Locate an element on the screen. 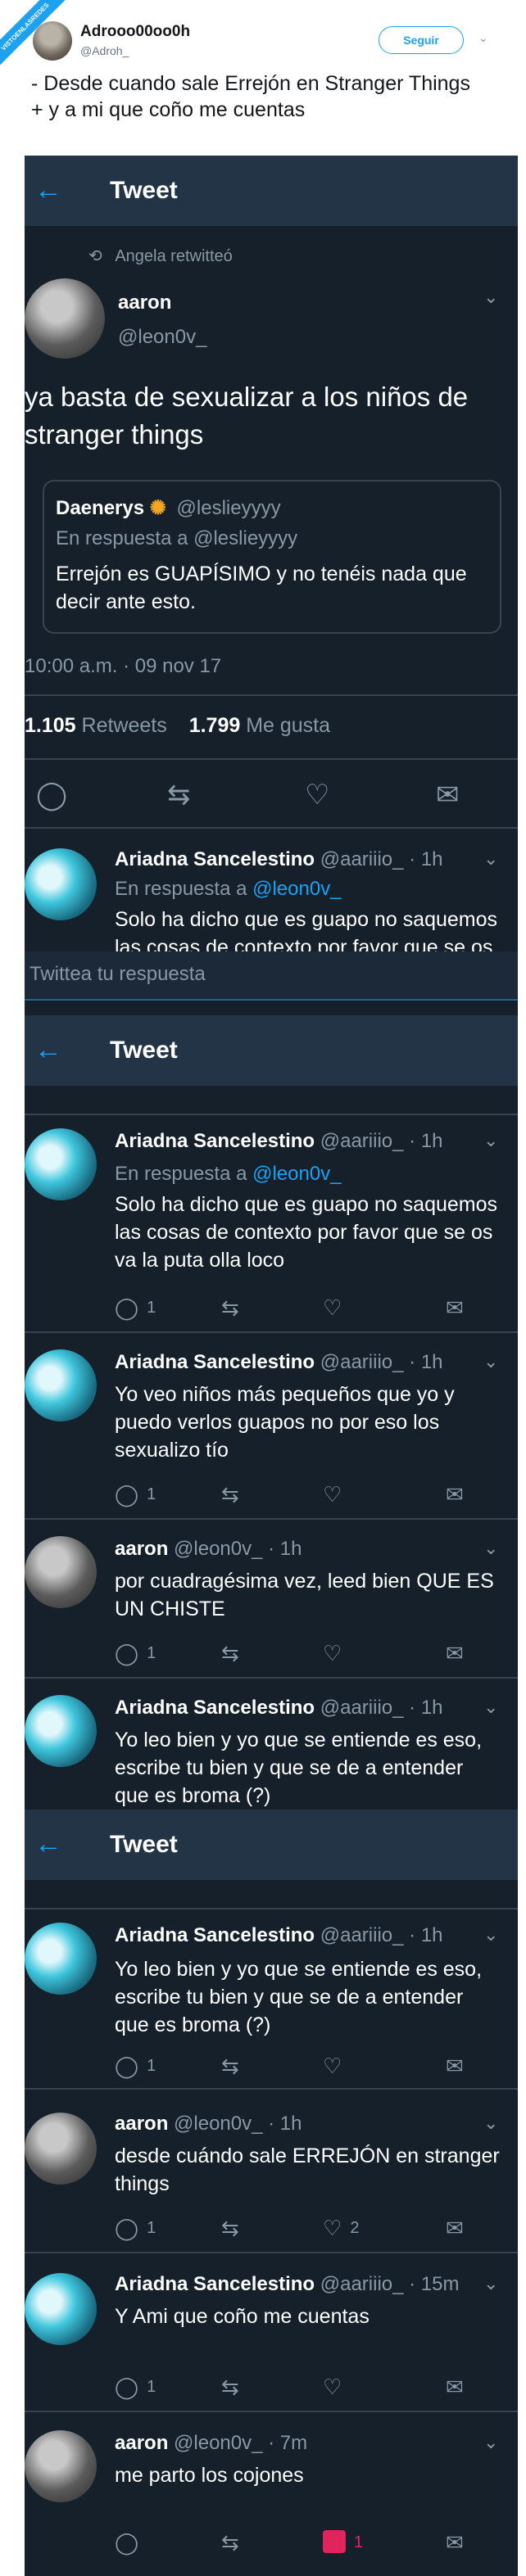 The image size is (526, 2576). tweet-actions: ◯ 1 ⇆ ♡ ✉ is located at coordinates (311, 1653).